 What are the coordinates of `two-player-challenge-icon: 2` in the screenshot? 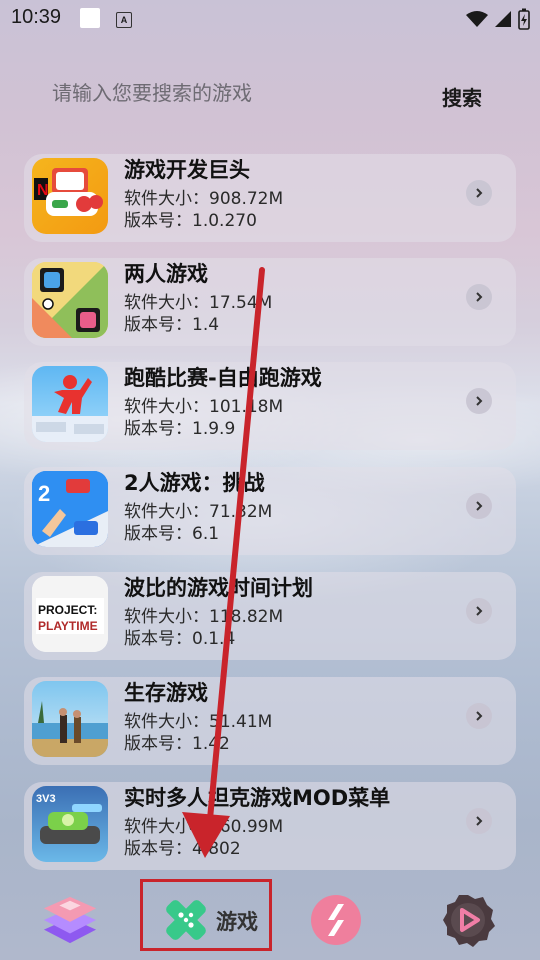 It's located at (70, 509).